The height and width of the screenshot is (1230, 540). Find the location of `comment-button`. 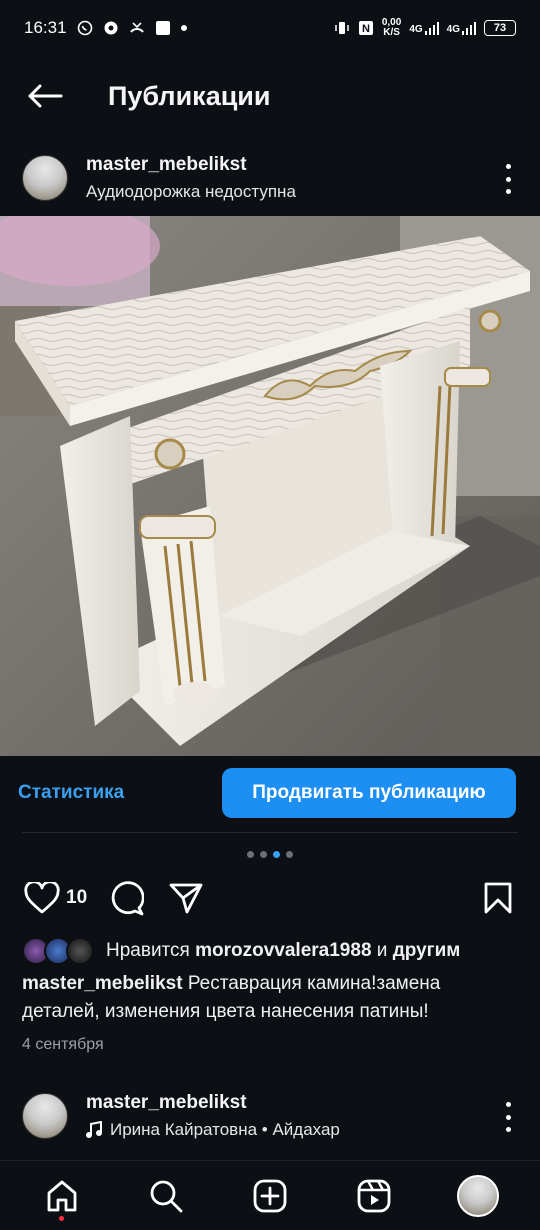

comment-button is located at coordinates (126, 898).